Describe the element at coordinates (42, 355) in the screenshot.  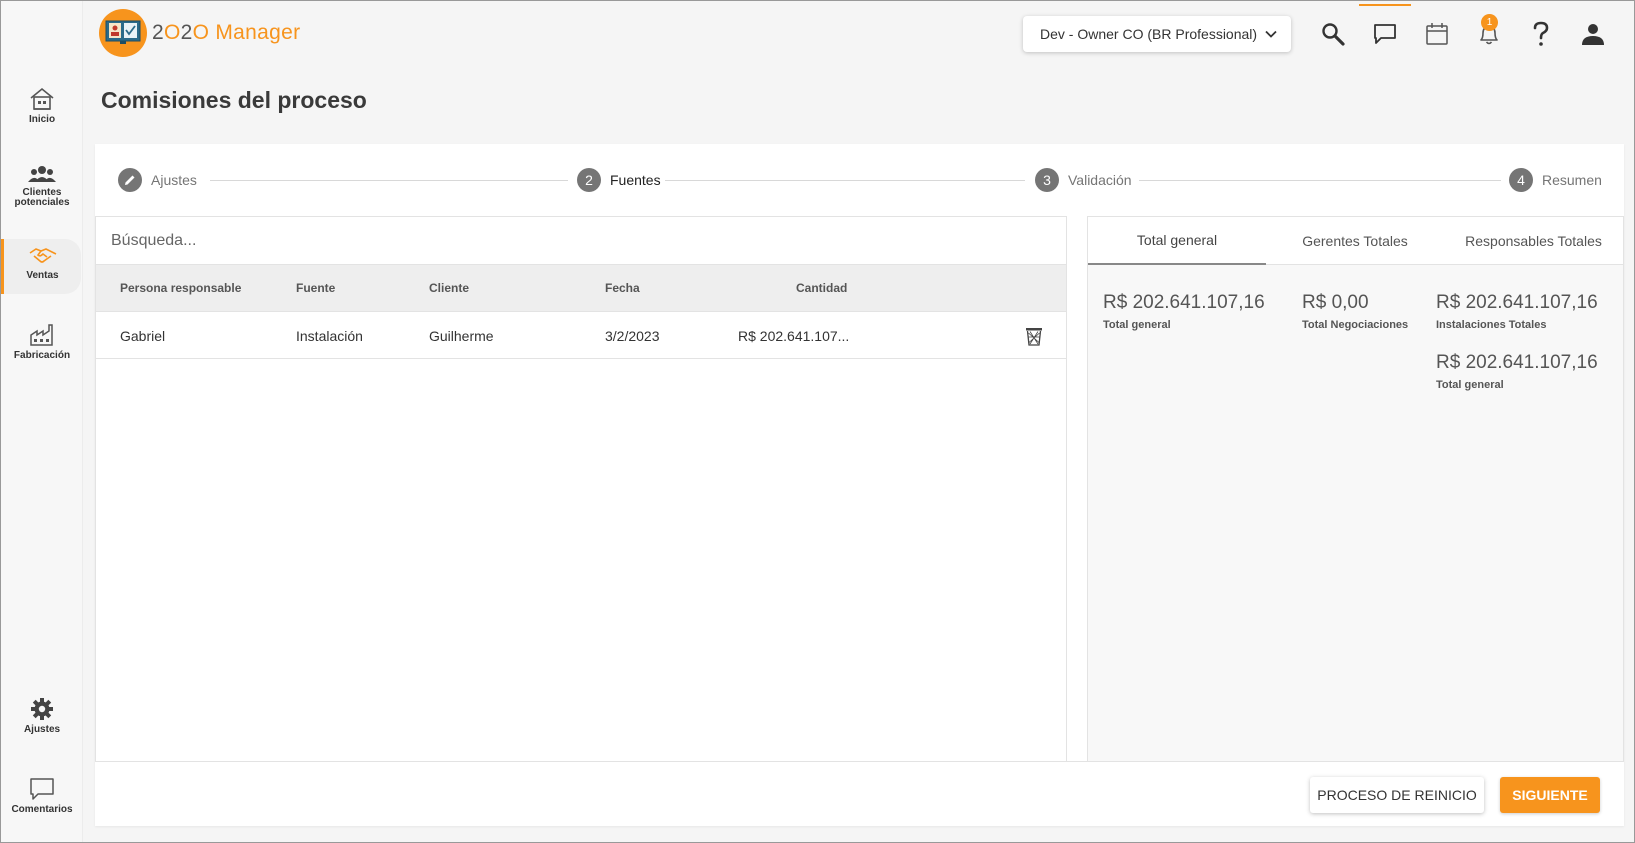
I see `sidebar-item-label: Fabricación` at that location.